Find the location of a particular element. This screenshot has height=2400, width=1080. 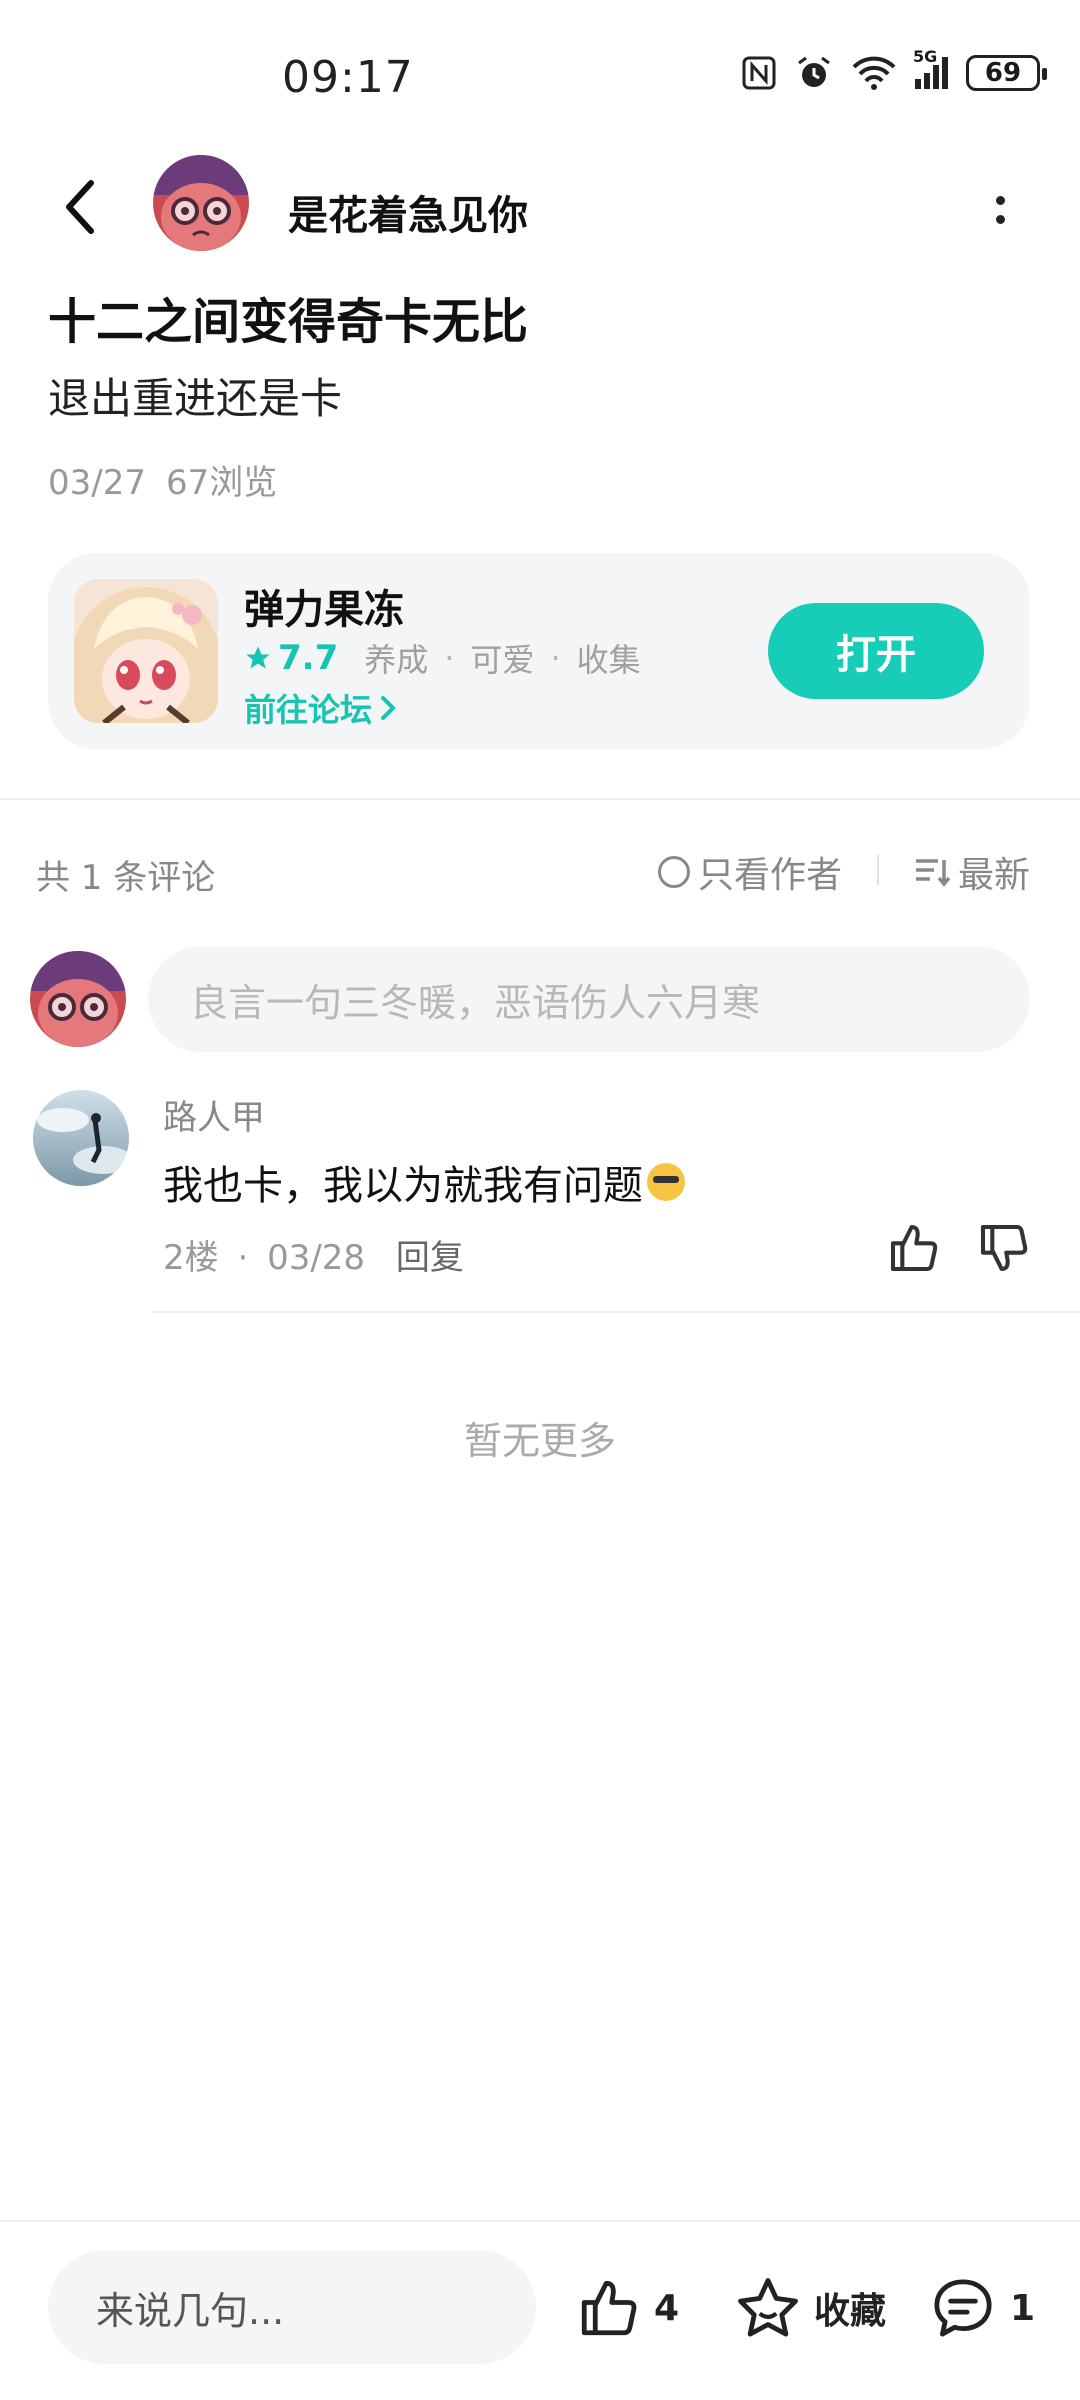

comment-text: 我也卡，我以为就我有问题 is located at coordinates (424, 1182).